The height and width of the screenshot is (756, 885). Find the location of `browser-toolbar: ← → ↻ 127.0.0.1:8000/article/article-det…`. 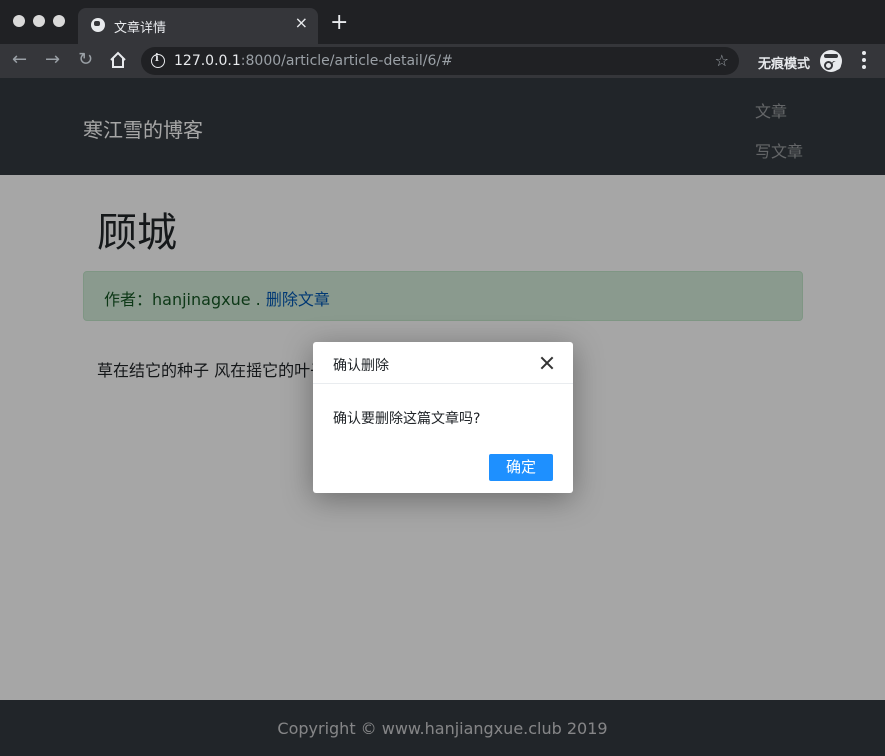

browser-toolbar: ← → ↻ 127.0.0.1:8000/article/article-det… is located at coordinates (442, 61).